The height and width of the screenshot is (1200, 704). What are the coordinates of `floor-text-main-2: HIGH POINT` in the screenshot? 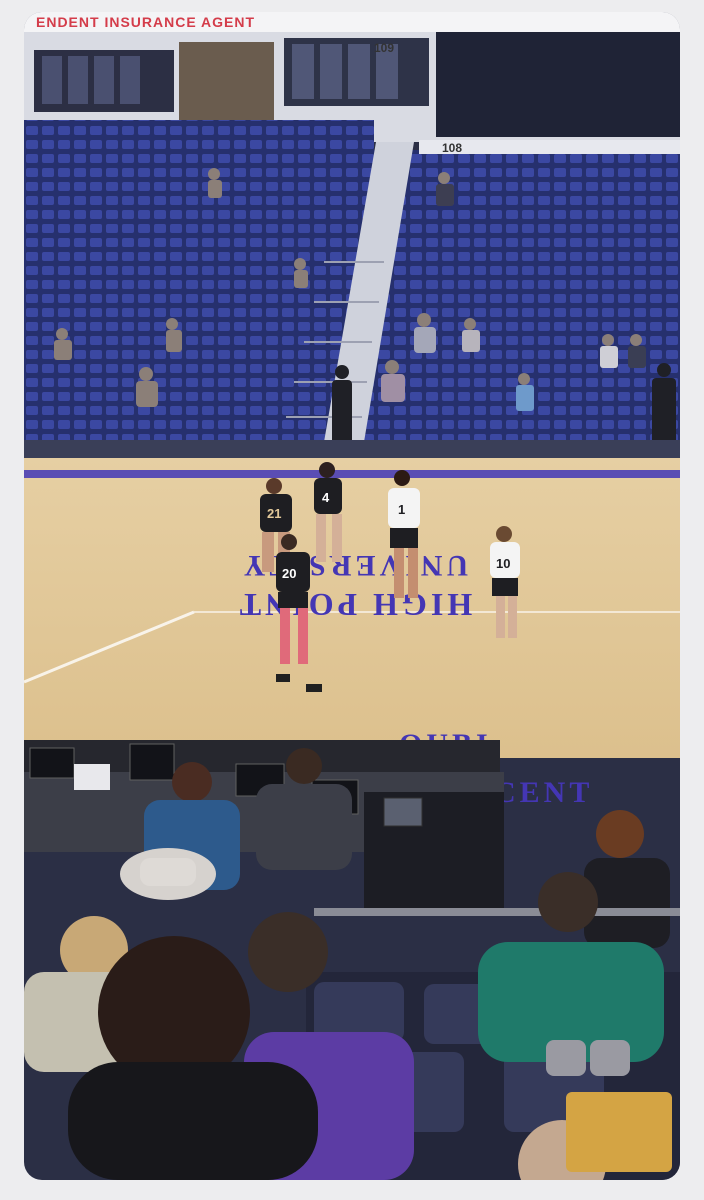 It's located at (354, 605).